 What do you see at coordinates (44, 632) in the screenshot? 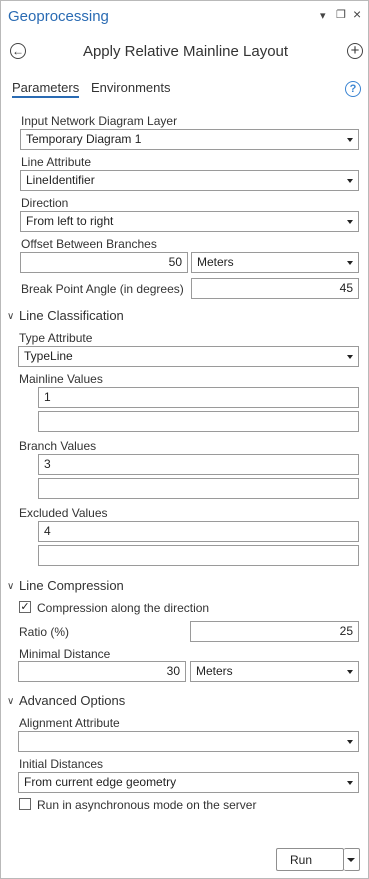
I see `ratio-label: Ratio (%)` at bounding box center [44, 632].